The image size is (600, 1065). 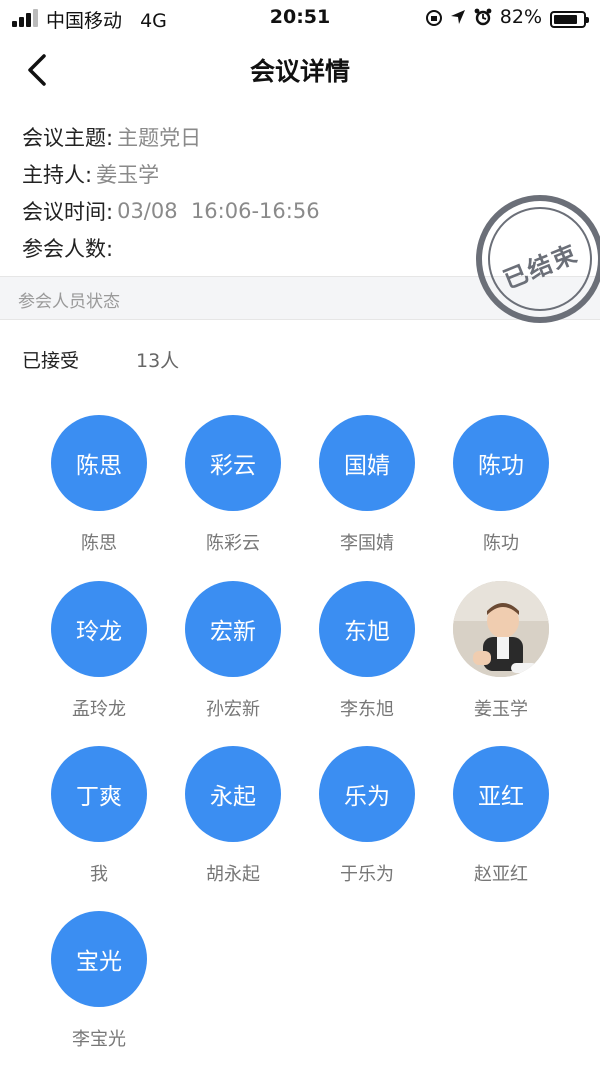 What do you see at coordinates (99, 1039) in the screenshot?
I see `member-name: 李宝光` at bounding box center [99, 1039].